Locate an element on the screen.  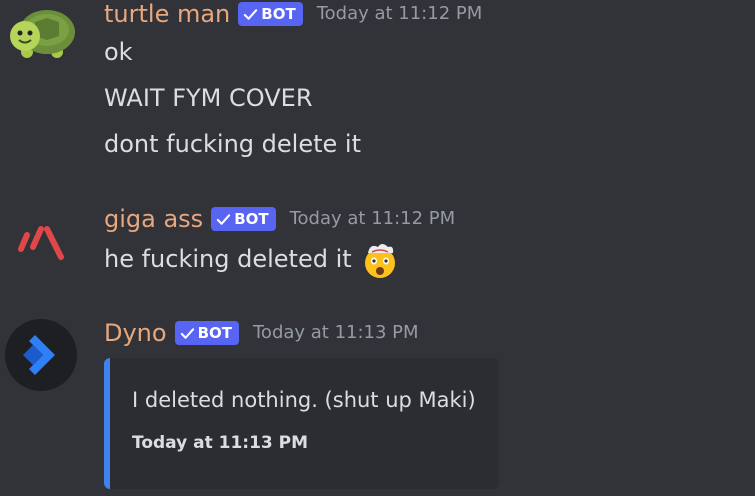
message-text: ok is located at coordinates (118, 52).